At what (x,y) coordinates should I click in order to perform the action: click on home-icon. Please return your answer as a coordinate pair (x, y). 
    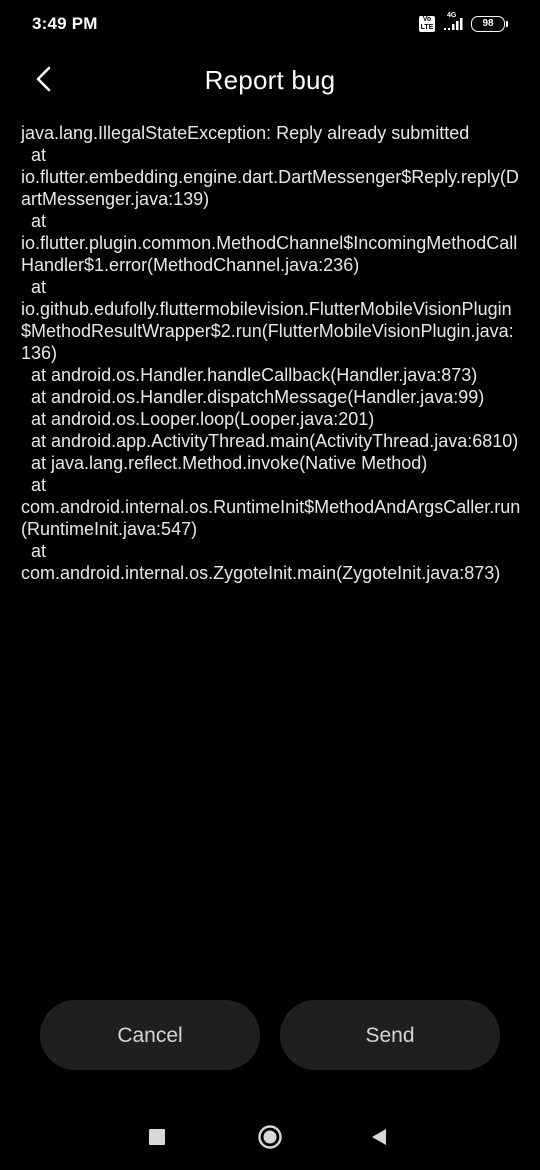
    Looking at the image, I should click on (270, 1137).